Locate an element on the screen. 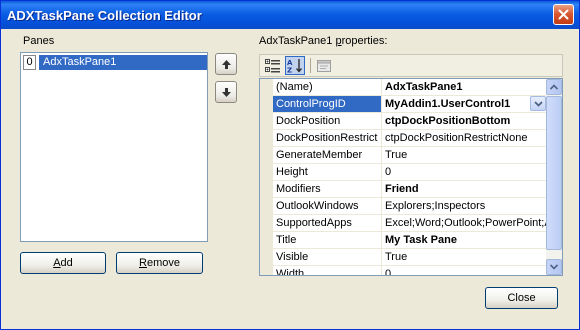  svg-text: Z is located at coordinates (289, 70).